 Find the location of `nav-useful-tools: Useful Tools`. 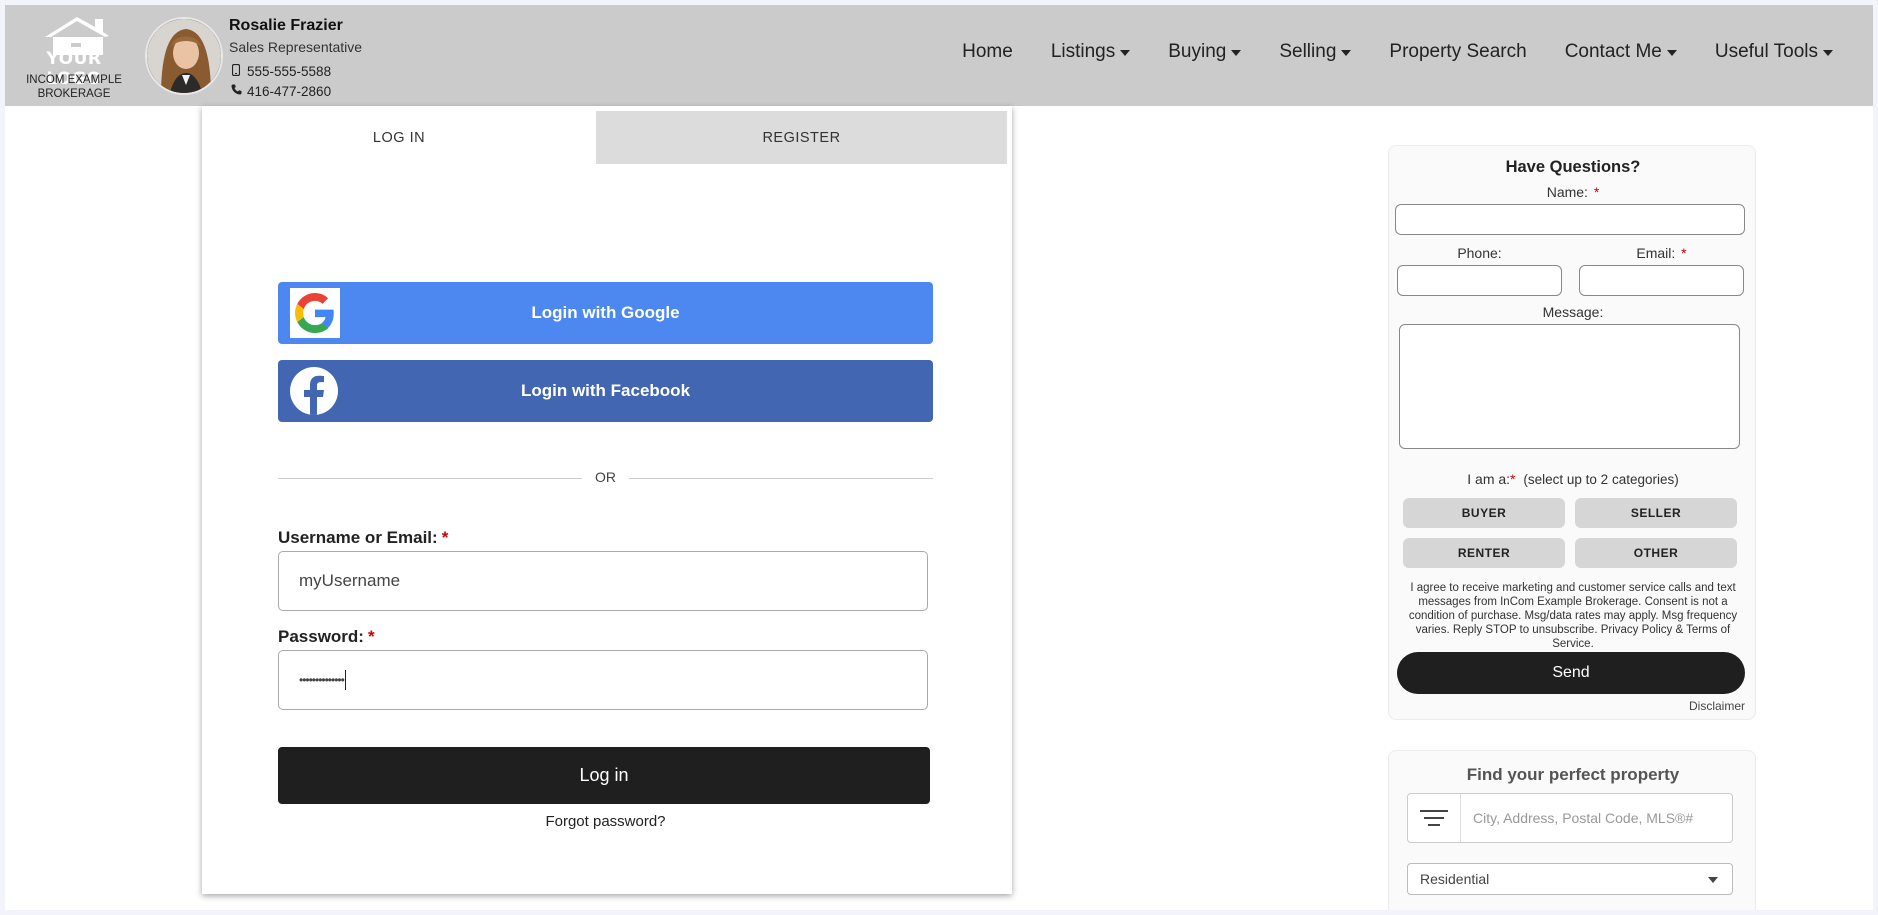

nav-useful-tools: Useful Tools is located at coordinates (1774, 52).